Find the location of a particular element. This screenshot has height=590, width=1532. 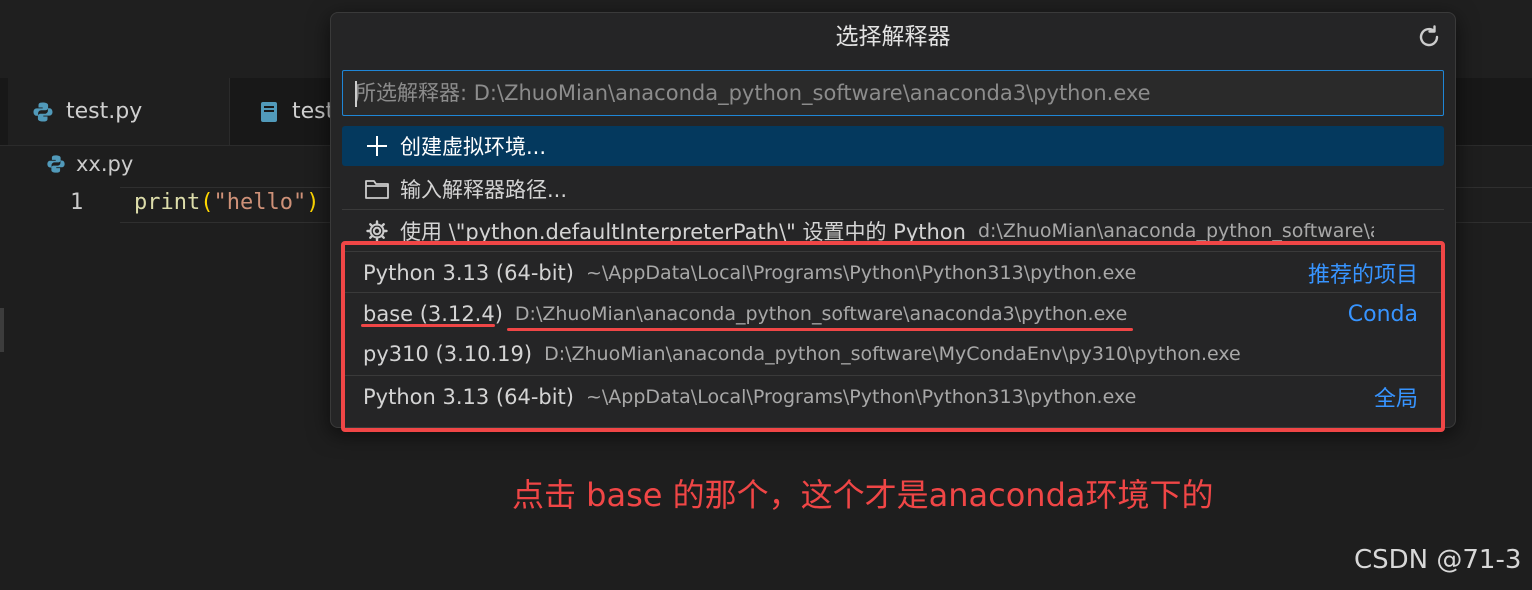

code-paren-close: ) is located at coordinates (313, 202).